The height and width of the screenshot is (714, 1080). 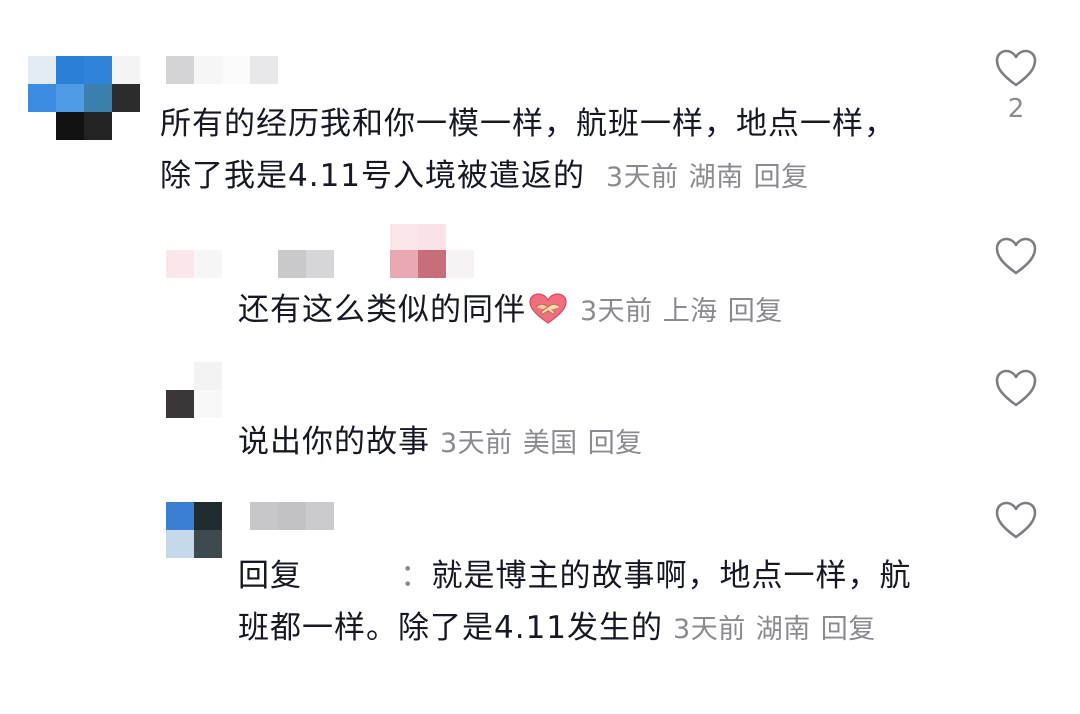 What do you see at coordinates (432, 251) in the screenshot?
I see `username-suffix` at bounding box center [432, 251].